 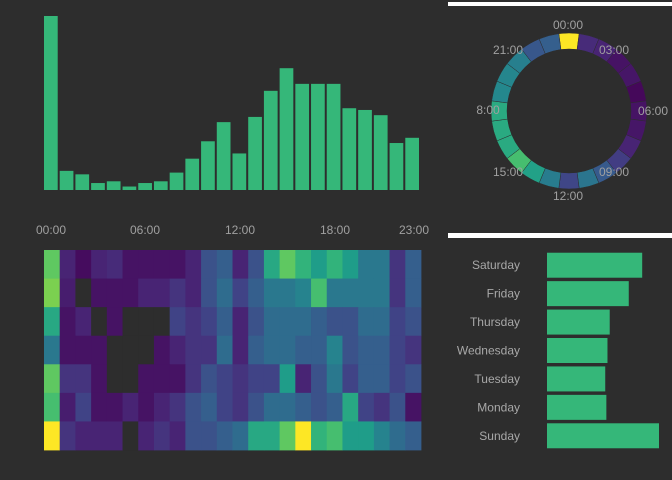 What do you see at coordinates (603, 436) in the screenshot?
I see `weekday-bar-sunday` at bounding box center [603, 436].